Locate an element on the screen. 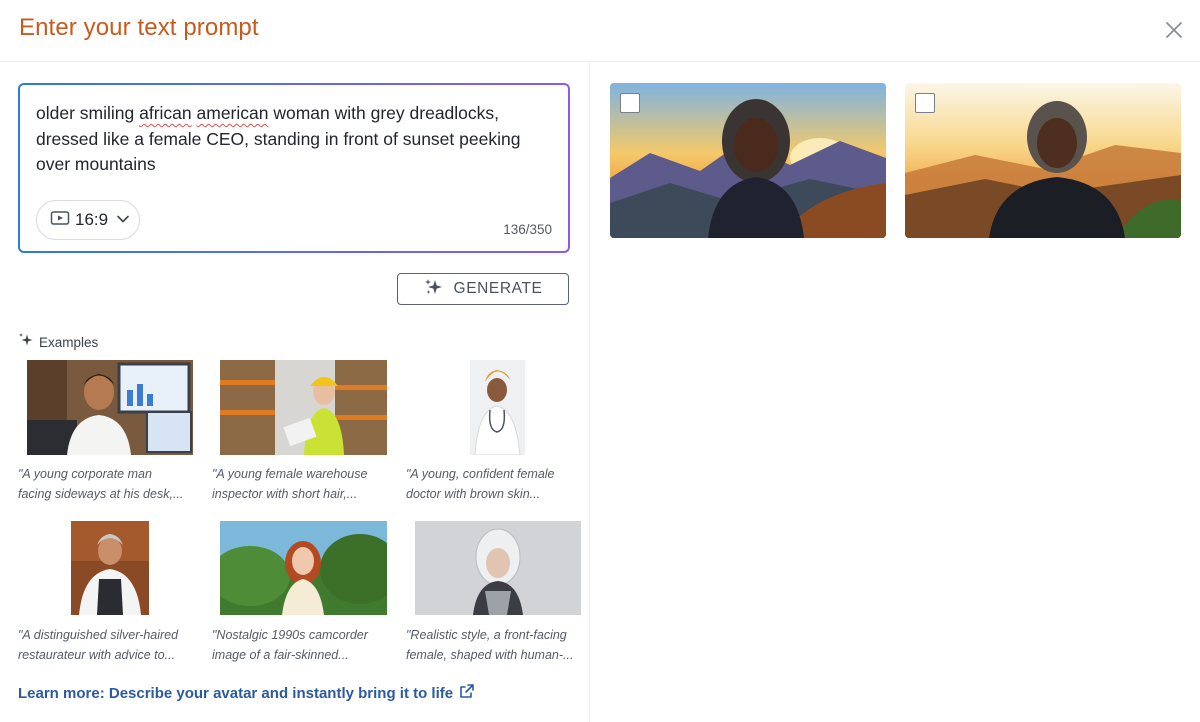  example-caption: "A young corporate man is located at coordinates (85, 474).